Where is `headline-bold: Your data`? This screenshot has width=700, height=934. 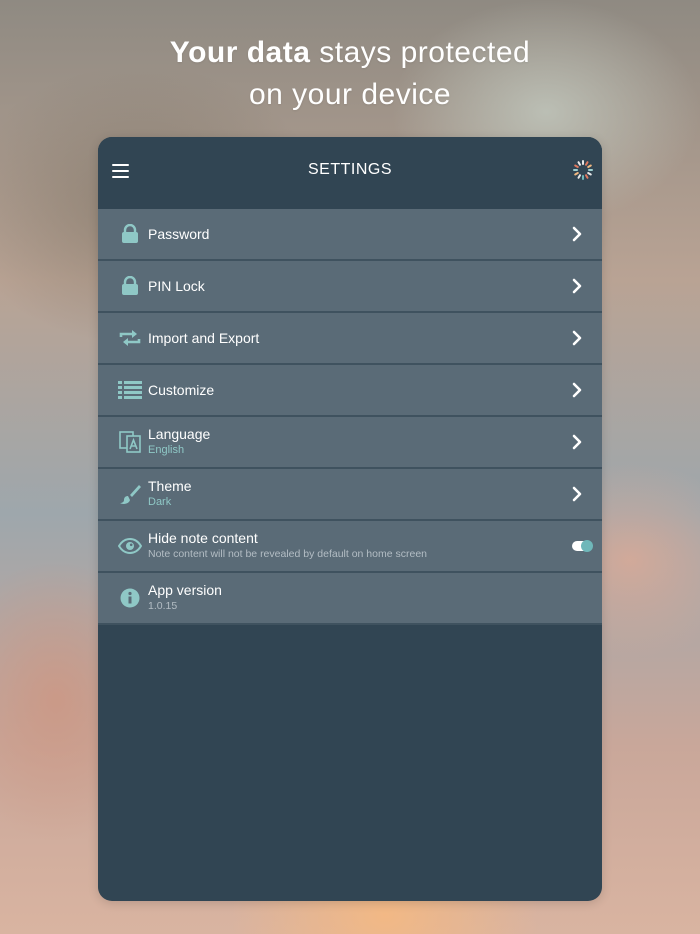
headline-bold: Your data is located at coordinates (240, 52).